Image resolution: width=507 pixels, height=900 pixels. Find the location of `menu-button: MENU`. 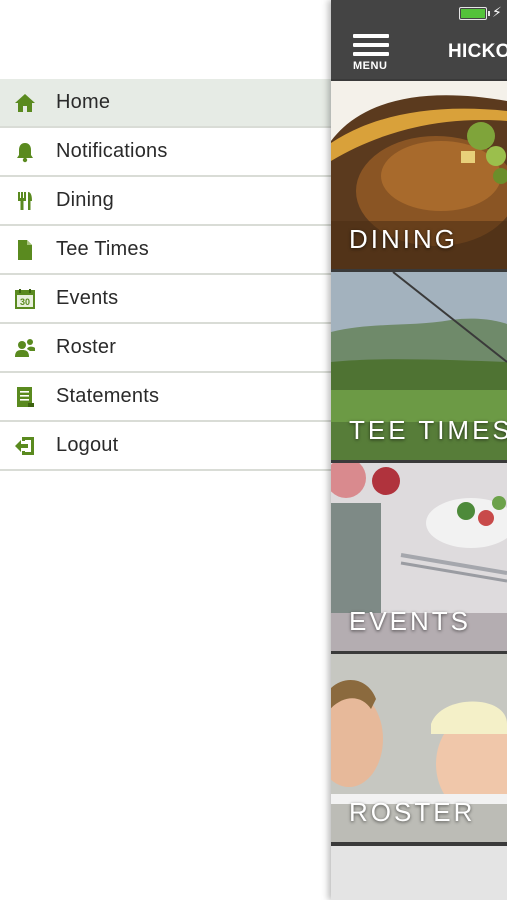

menu-button: MENU is located at coordinates (373, 54).